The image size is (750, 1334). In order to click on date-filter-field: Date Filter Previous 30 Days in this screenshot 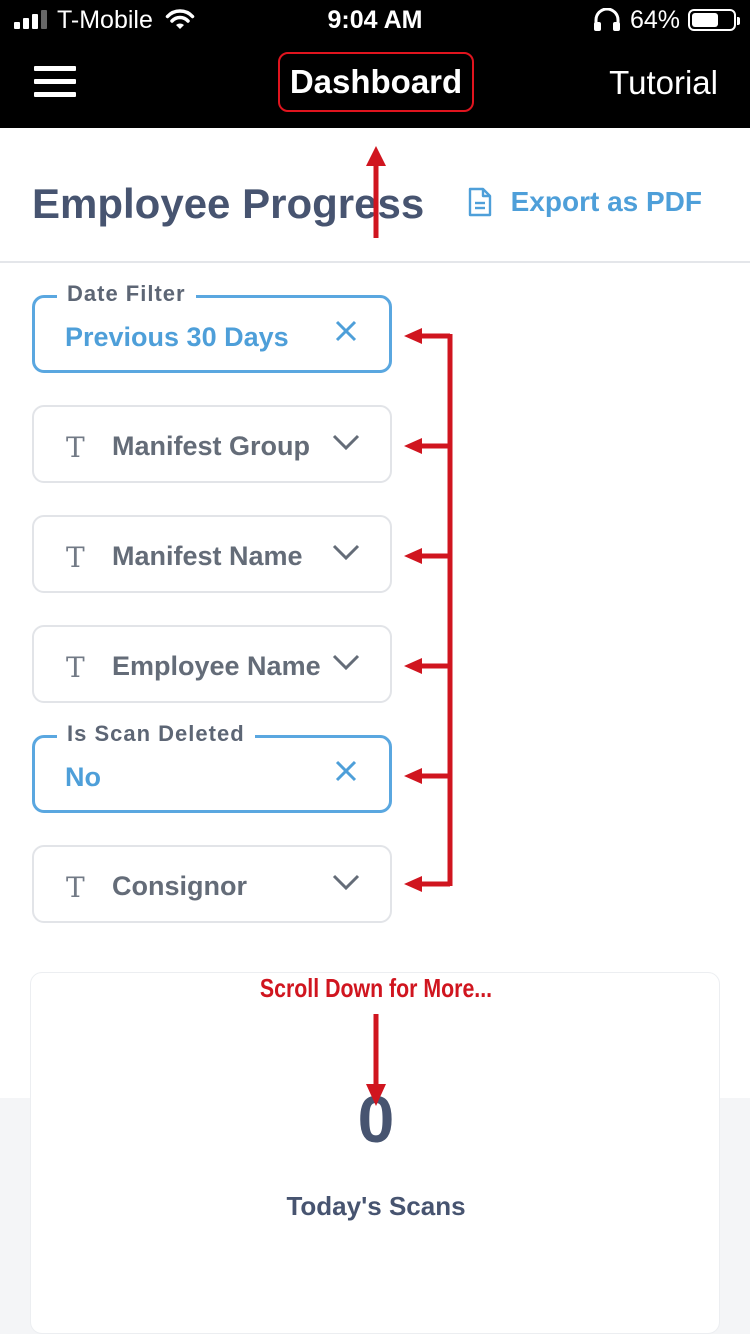, I will do `click(212, 327)`.